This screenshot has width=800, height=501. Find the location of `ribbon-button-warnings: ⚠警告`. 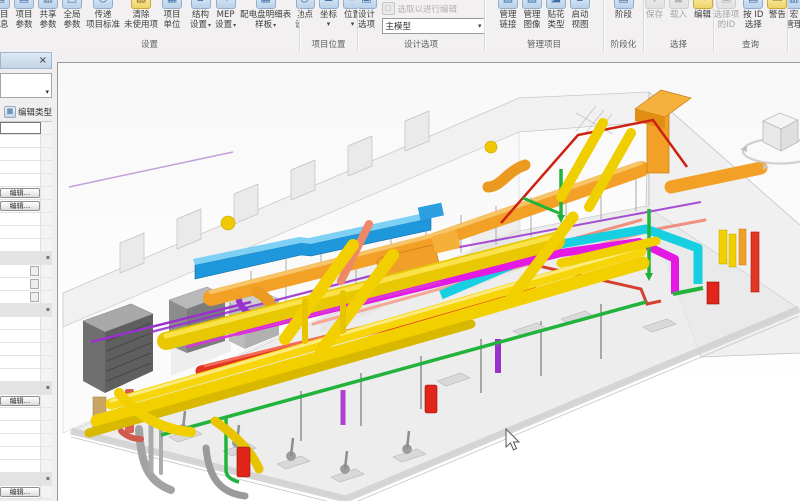

ribbon-button-warnings: ⚠警告 is located at coordinates (776, 10).